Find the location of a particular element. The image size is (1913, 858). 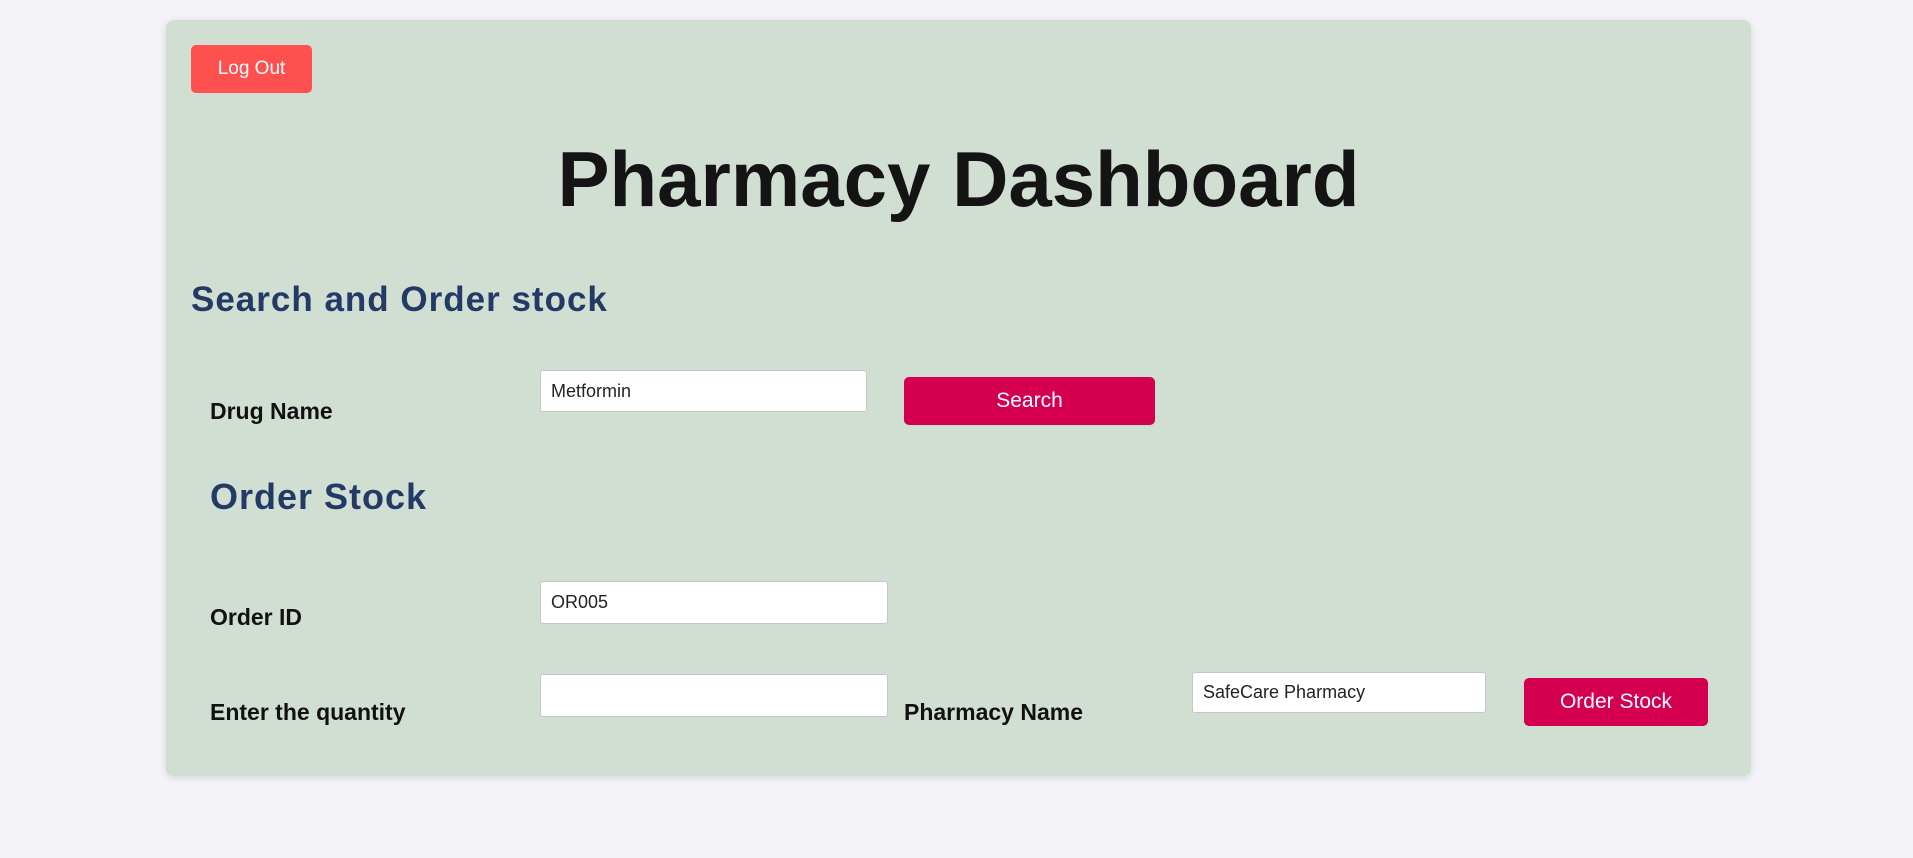

order-id-input is located at coordinates (714, 602).